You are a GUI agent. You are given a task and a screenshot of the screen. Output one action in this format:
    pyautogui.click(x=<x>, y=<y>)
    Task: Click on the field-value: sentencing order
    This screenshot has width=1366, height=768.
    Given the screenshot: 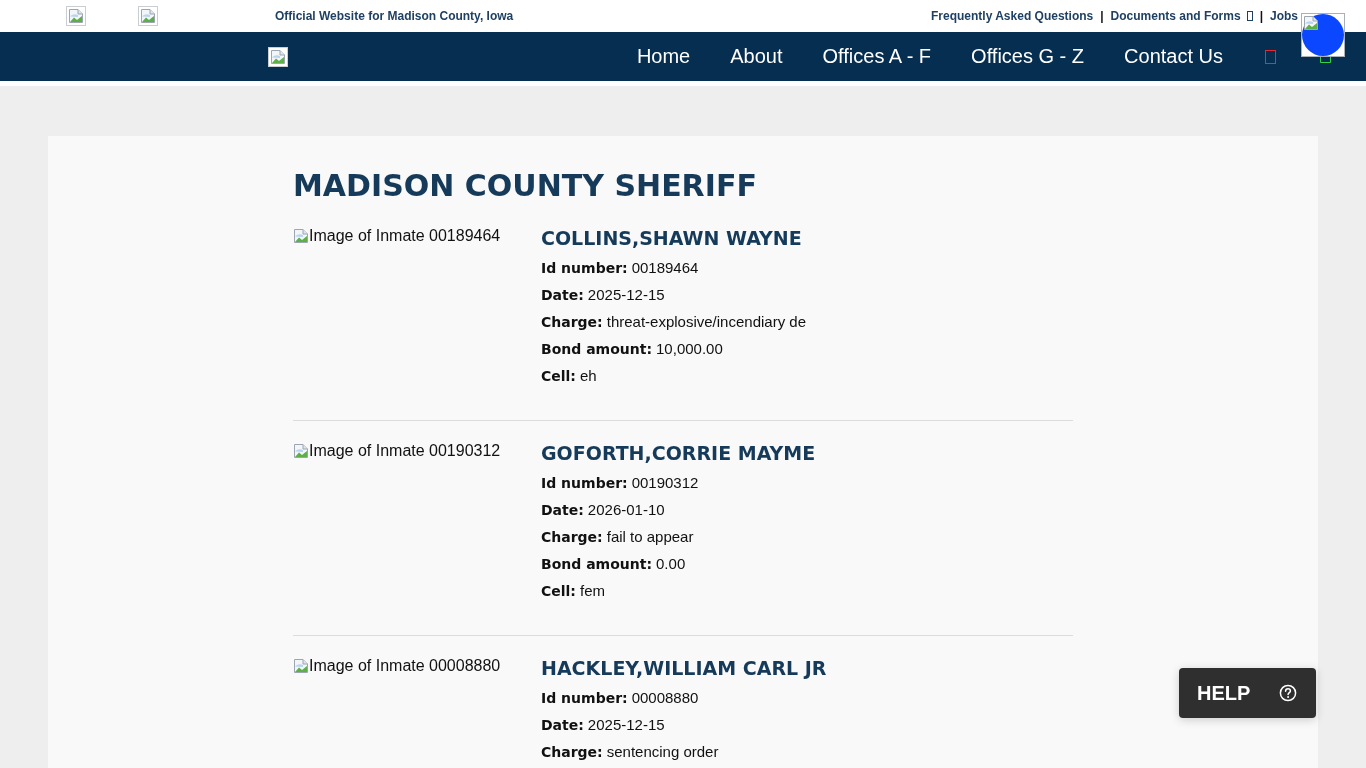 What is the action you would take?
    pyautogui.click(x=662, y=752)
    